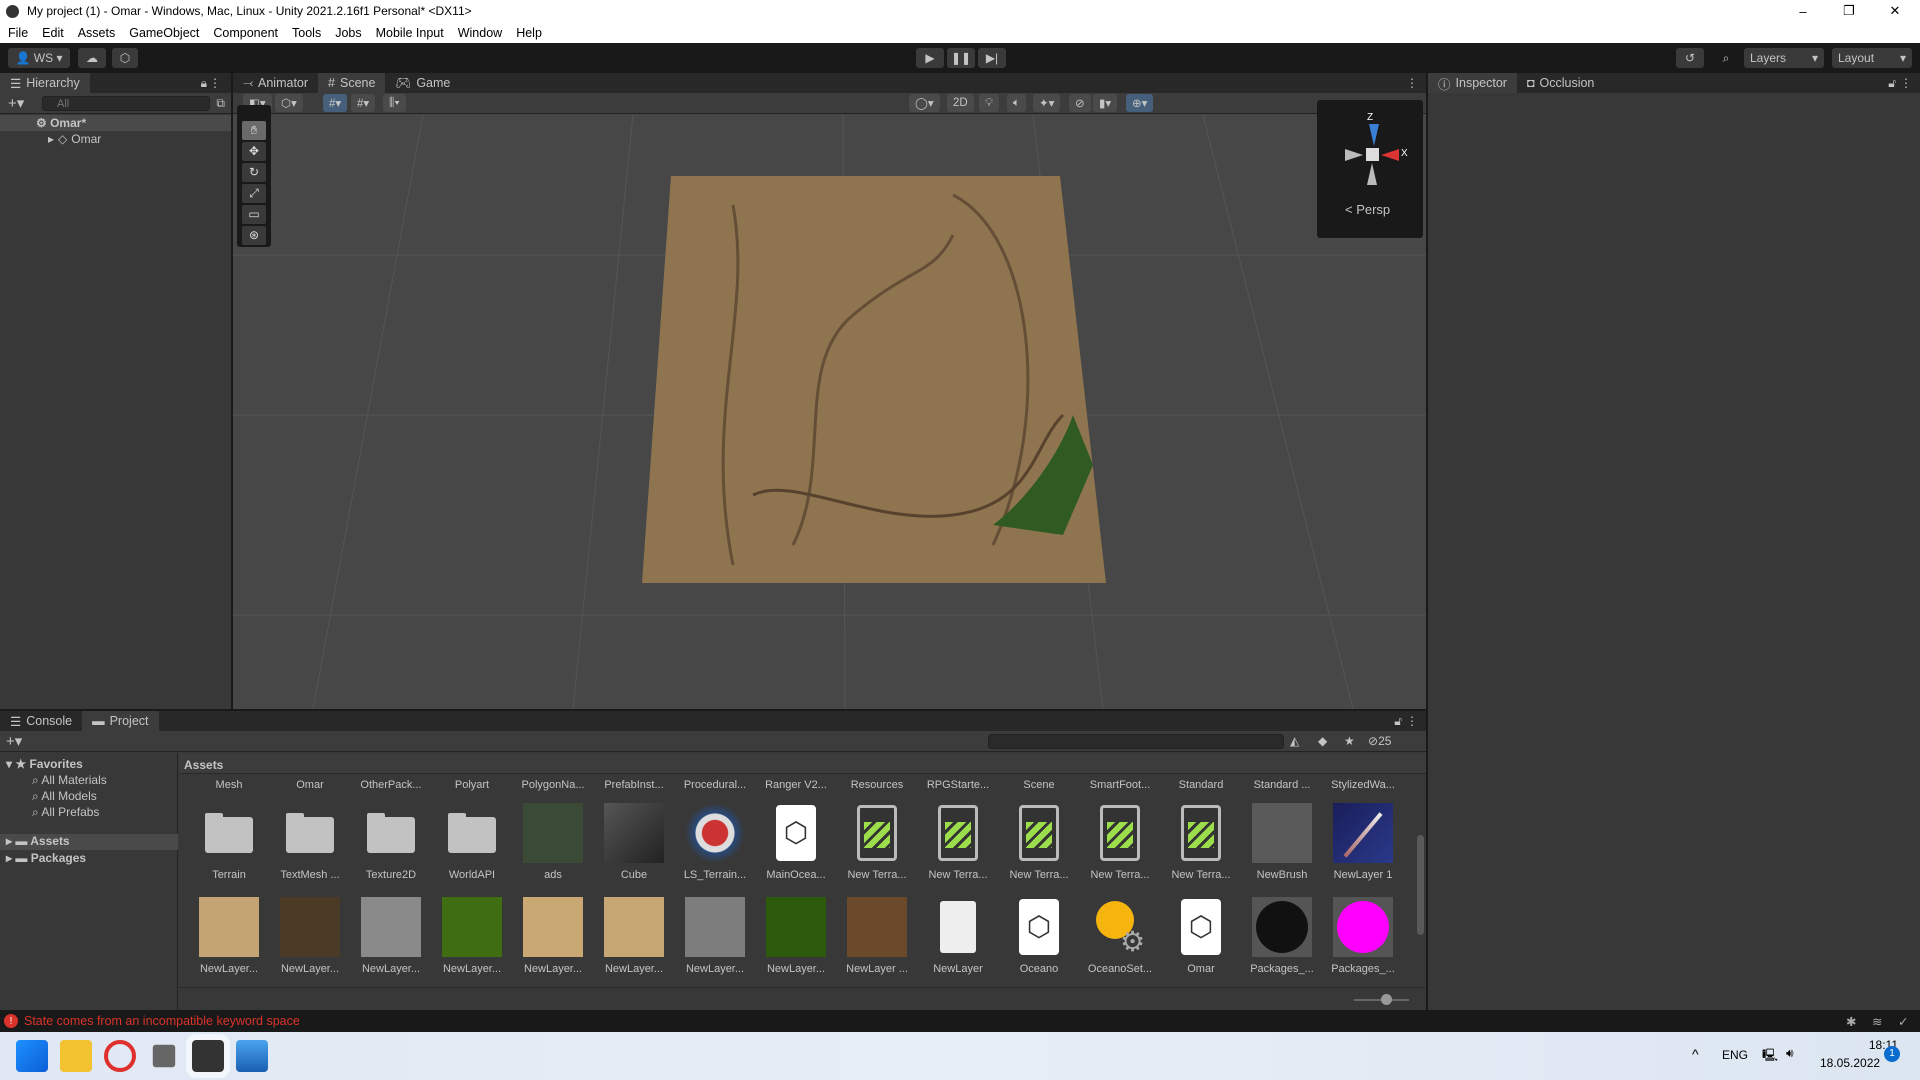 This screenshot has width=1920, height=1080. Describe the element at coordinates (1039, 785) in the screenshot. I see `asset-label-partial: Scene` at that location.